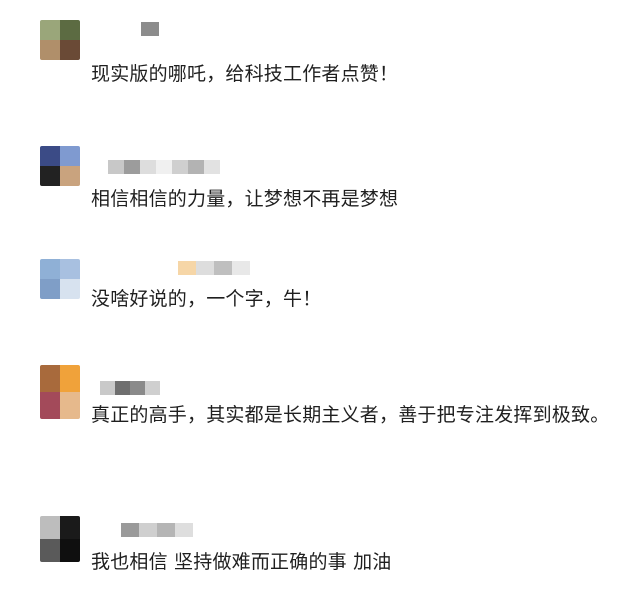 Image resolution: width=640 pixels, height=615 pixels. What do you see at coordinates (350, 415) in the screenshot?
I see `comment-text: 真正的高手，其实都是长期主义者，善于把专注发挥到极致。` at bounding box center [350, 415].